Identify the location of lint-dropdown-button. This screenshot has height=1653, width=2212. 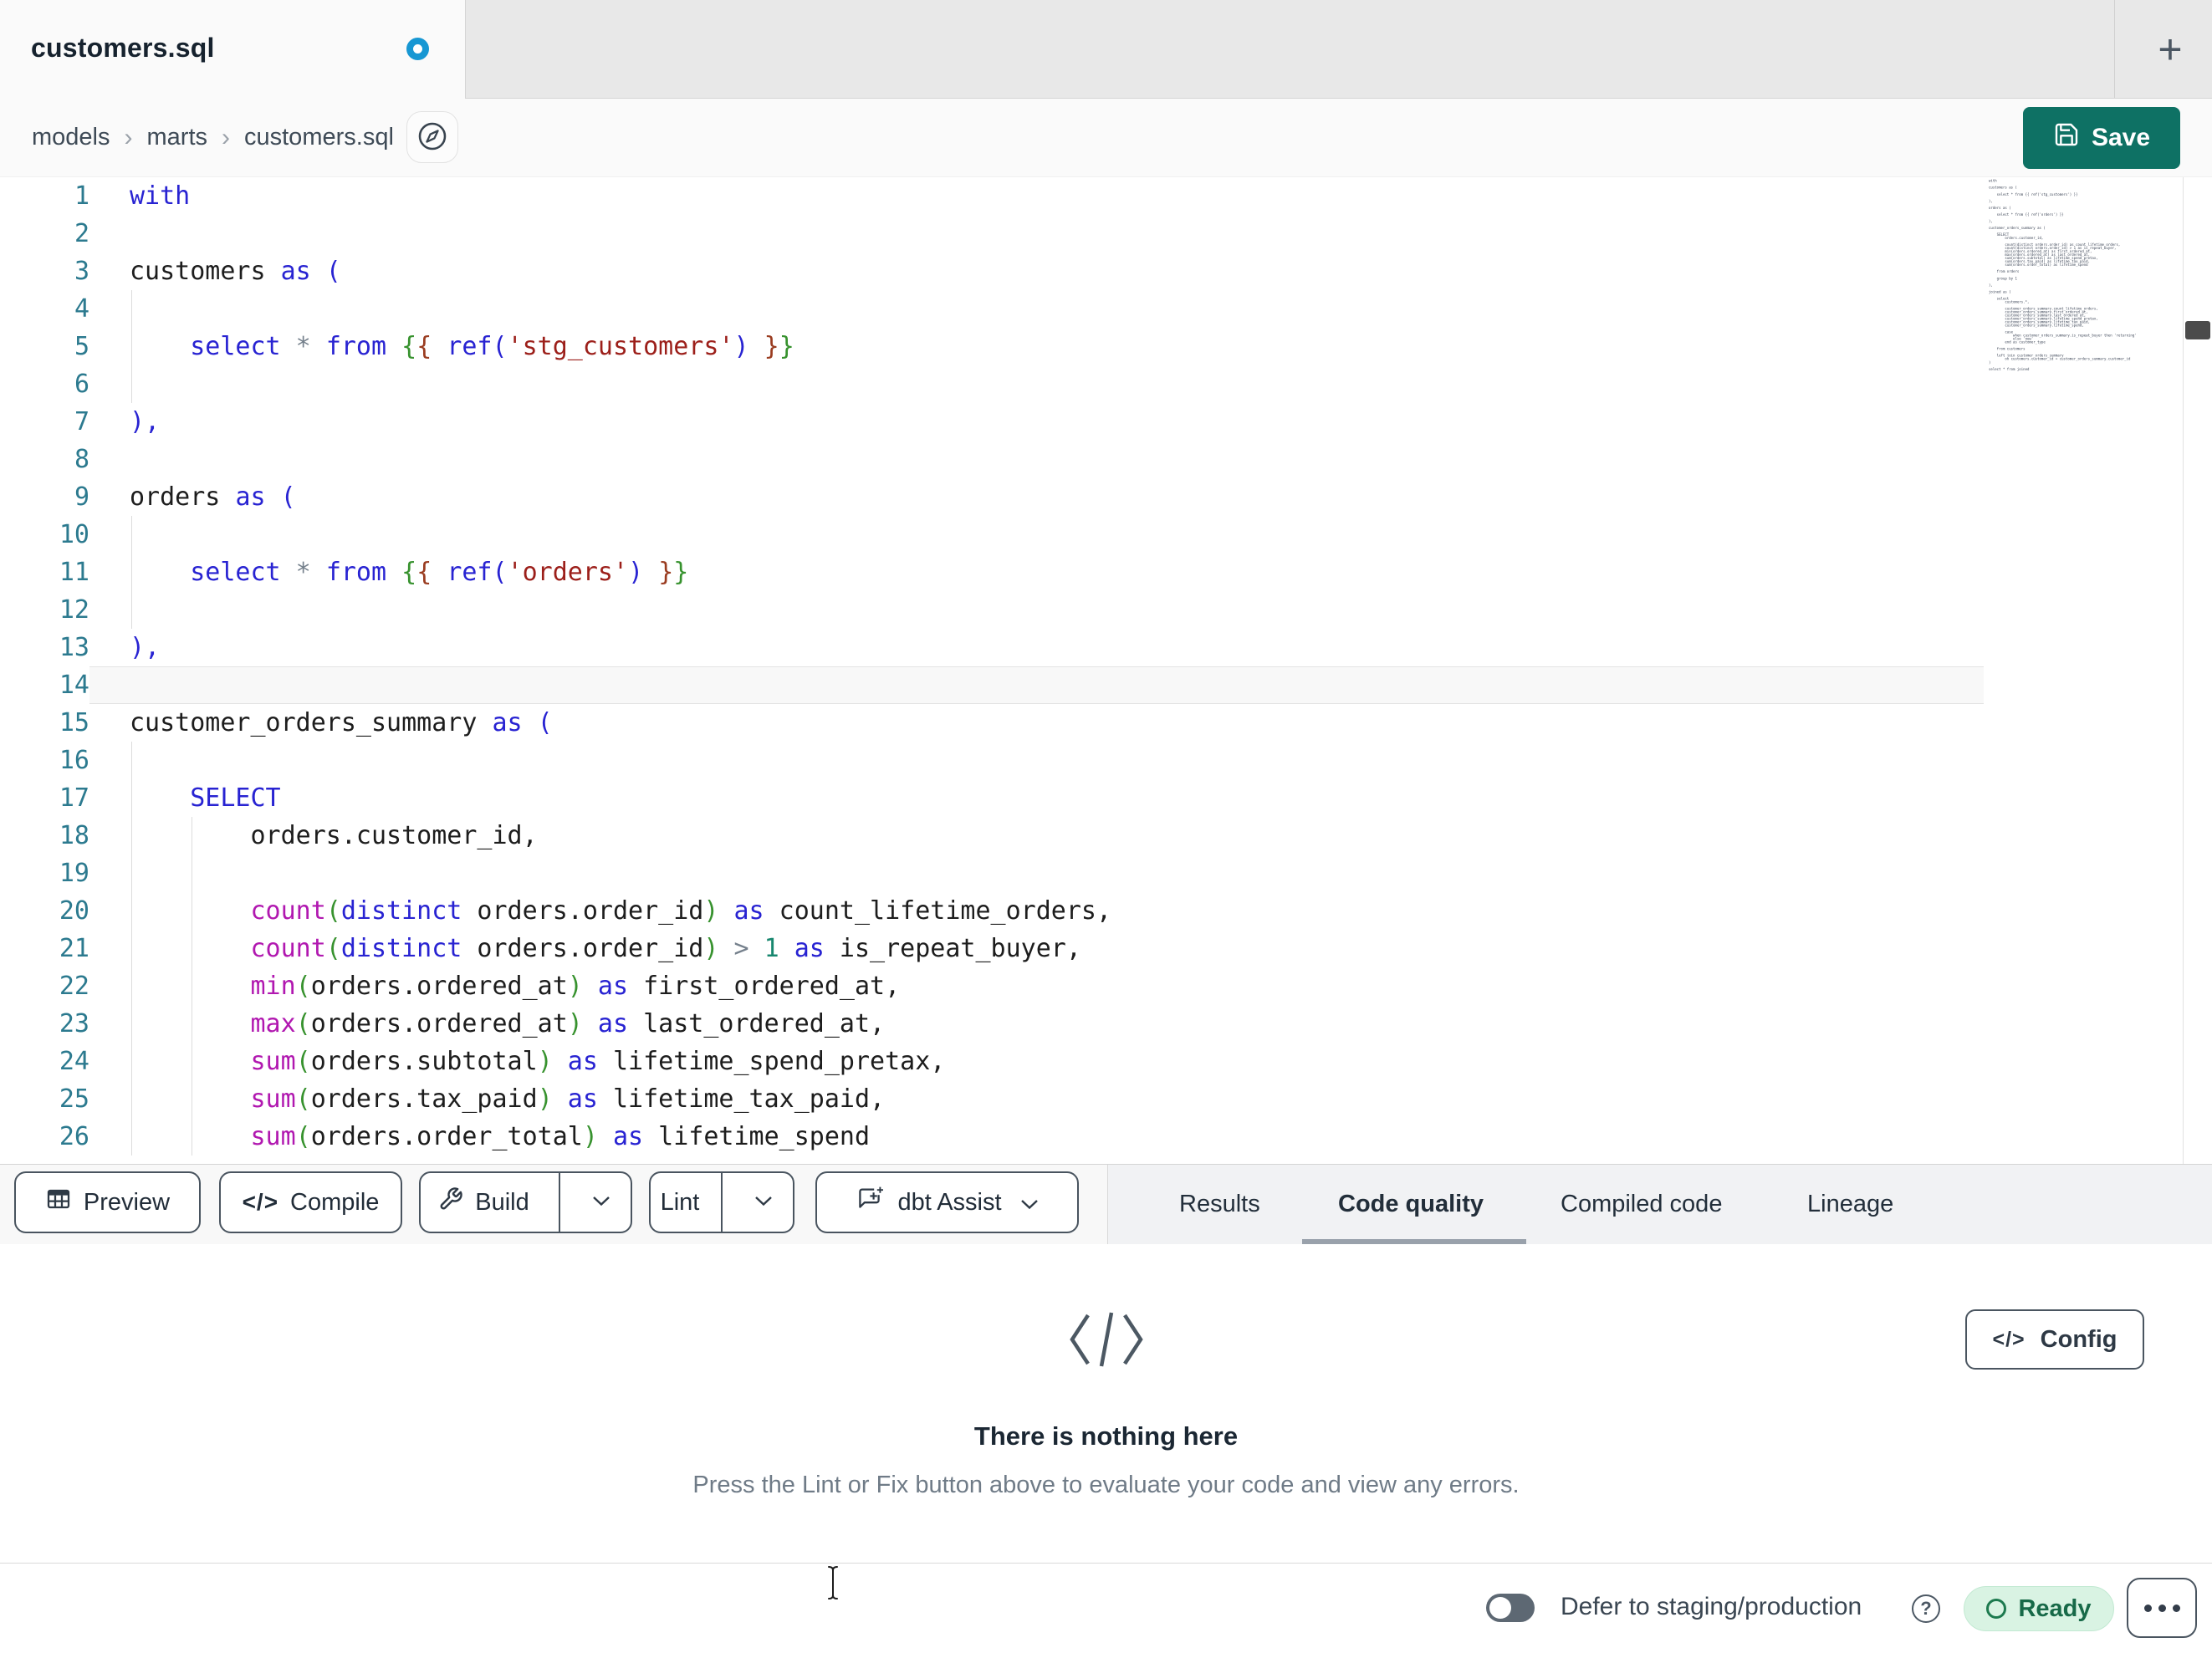
(764, 1202).